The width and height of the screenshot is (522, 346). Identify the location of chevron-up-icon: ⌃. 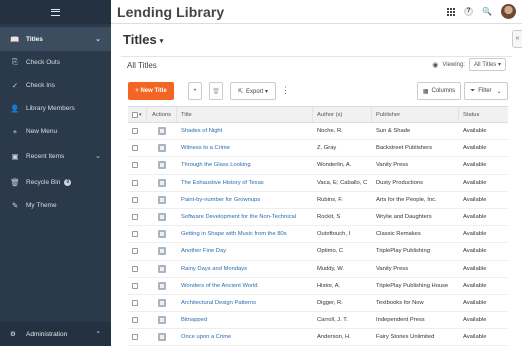
(98, 334).